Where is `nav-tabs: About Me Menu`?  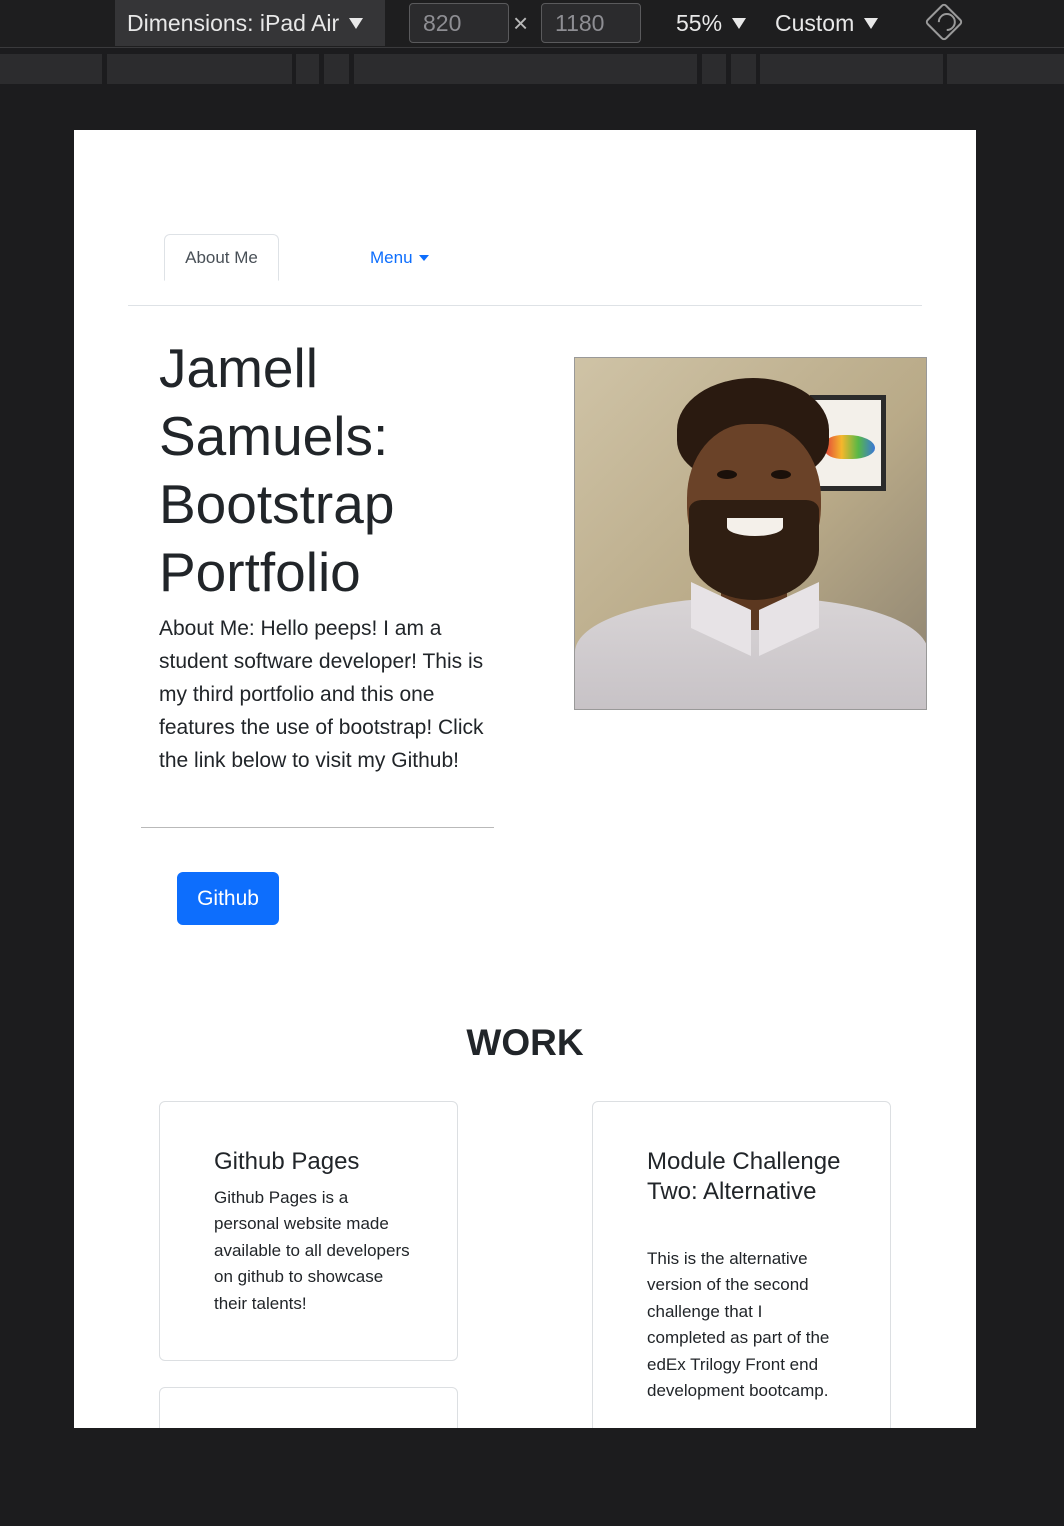 nav-tabs: About Me Menu is located at coordinates (525, 270).